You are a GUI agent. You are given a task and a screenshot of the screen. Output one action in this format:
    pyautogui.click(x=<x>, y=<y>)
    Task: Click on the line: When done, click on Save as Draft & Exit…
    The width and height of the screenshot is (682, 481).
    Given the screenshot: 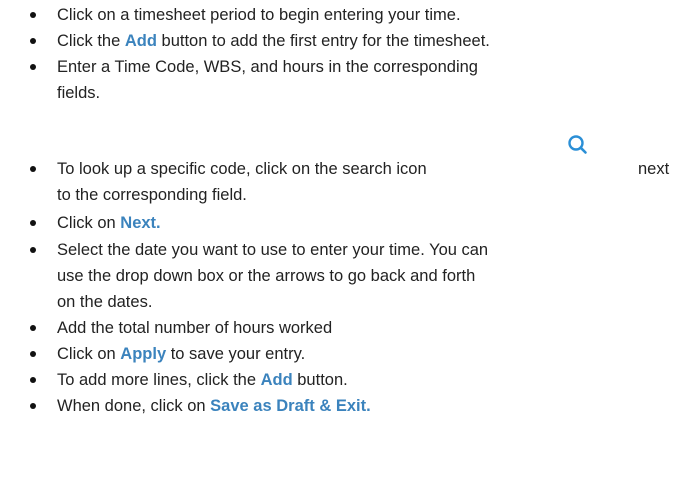 What is the action you would take?
    pyautogui.click(x=364, y=406)
    